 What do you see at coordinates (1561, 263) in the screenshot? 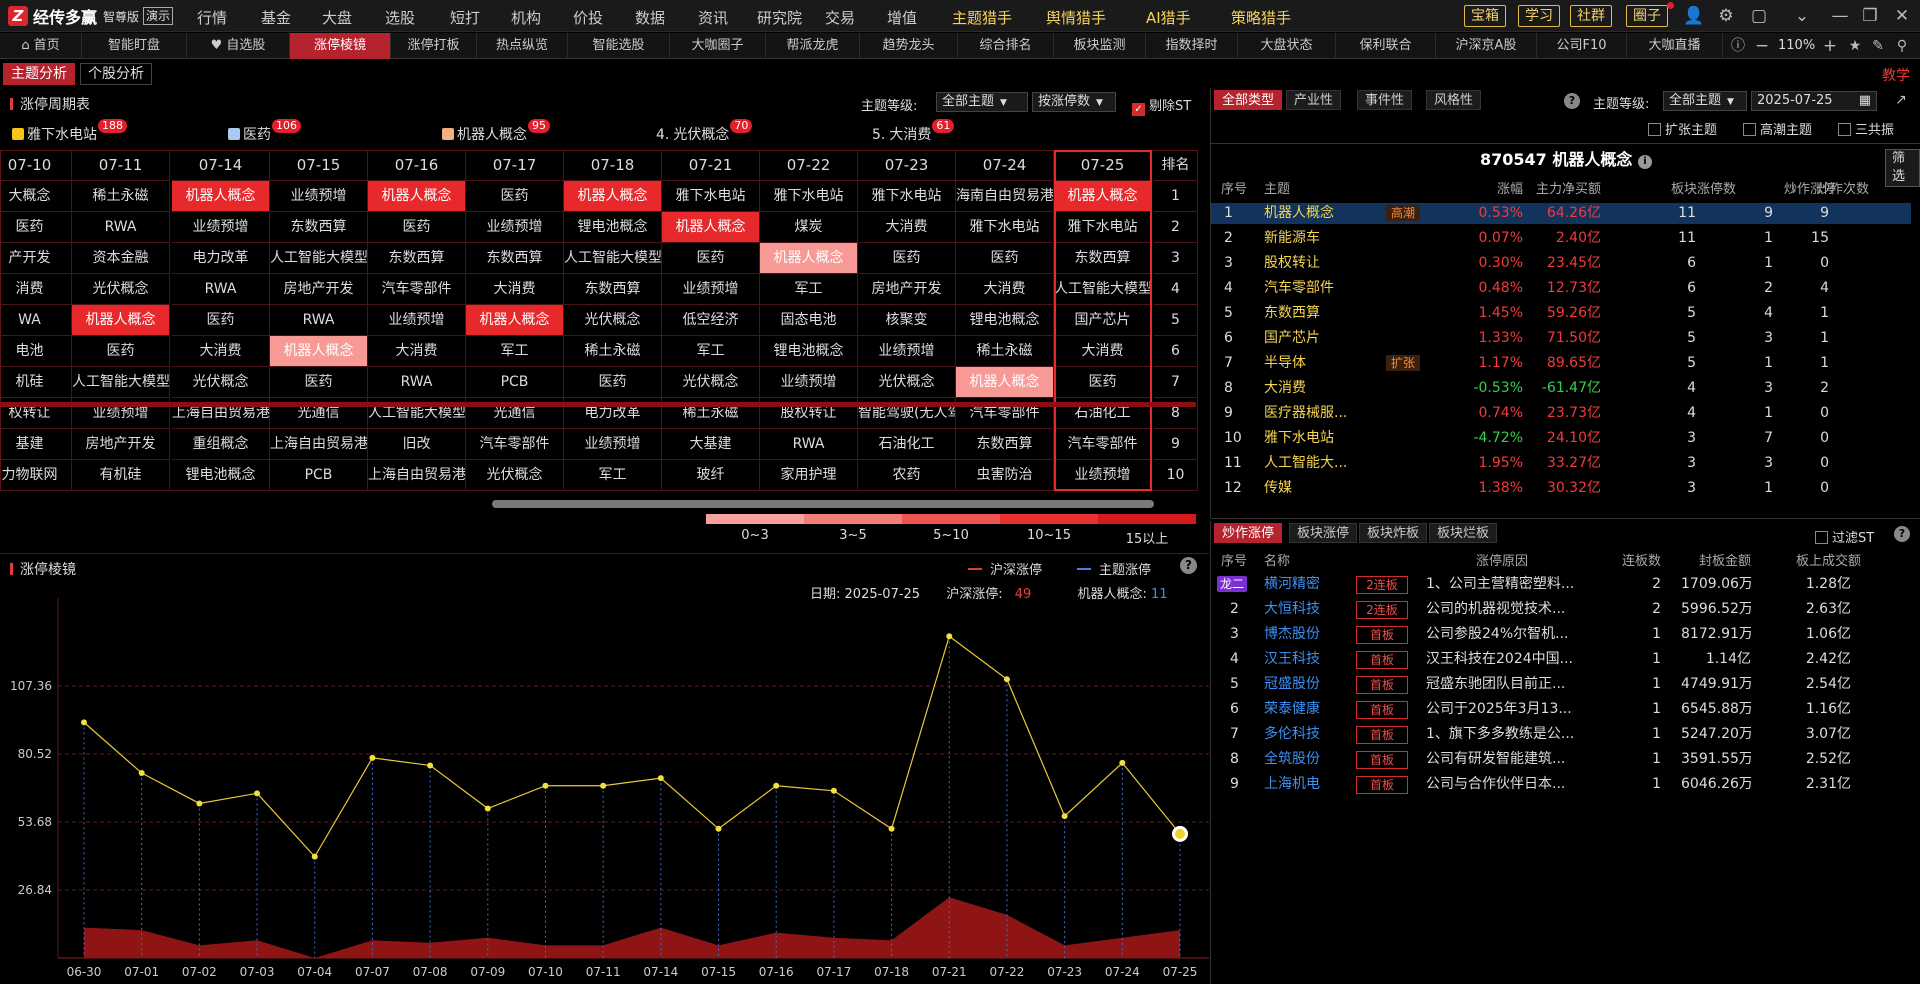
I see `theme-row: 3 股权转让 0.30% 23.45亿 6 1 0` at bounding box center [1561, 263].